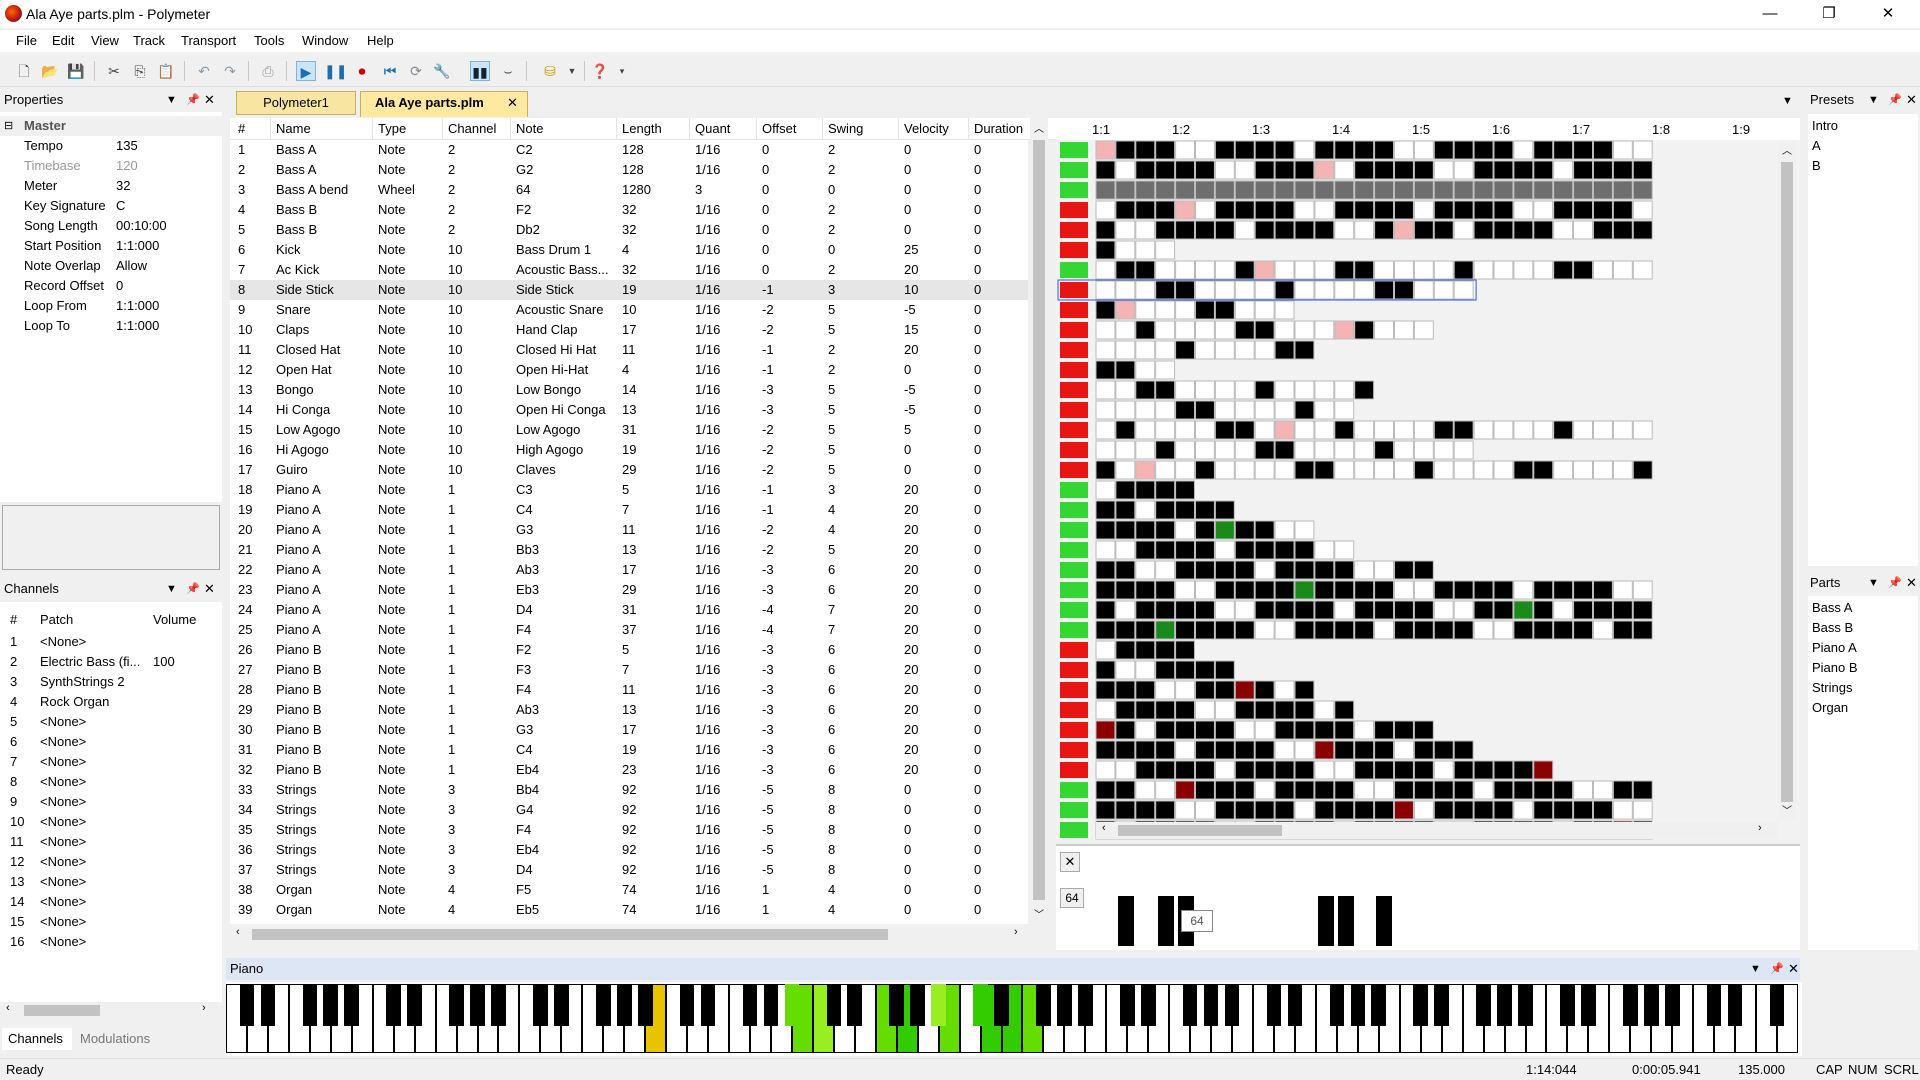 The height and width of the screenshot is (1080, 1920). Describe the element at coordinates (629, 610) in the screenshot. I see `track-row: 24 Piano A Note 1 D4 31 1/16 -4 7 20 0` at that location.